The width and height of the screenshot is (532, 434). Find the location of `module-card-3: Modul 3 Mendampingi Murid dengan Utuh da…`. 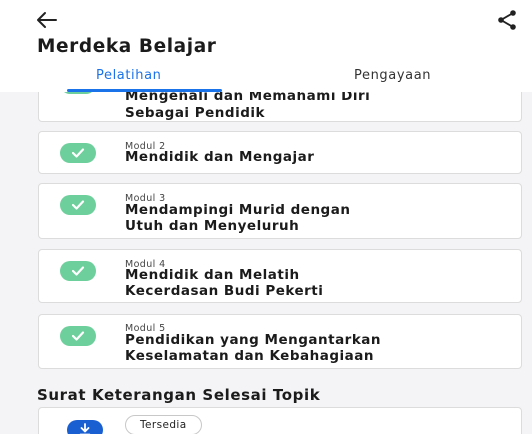

module-card-3: Modul 3 Mendampingi Murid dengan Utuh da… is located at coordinates (280, 211).